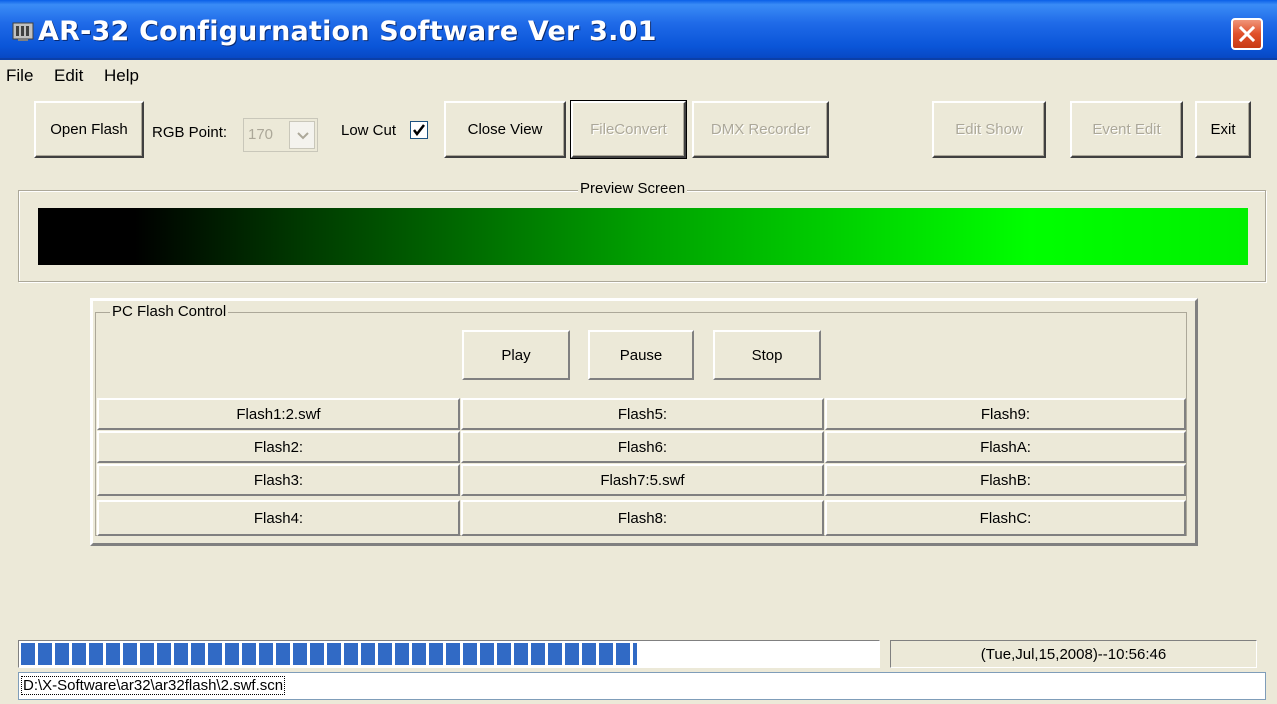 This screenshot has height=704, width=1277. Describe the element at coordinates (989, 129) in the screenshot. I see `edit-show-button: Edit Show` at that location.